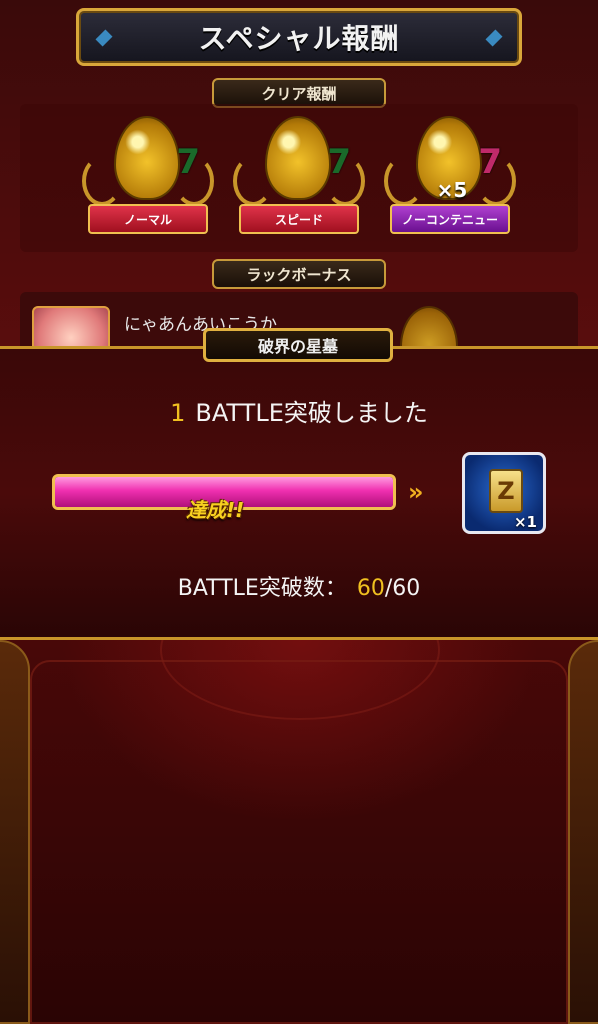 This screenshot has height=1024, width=598. Describe the element at coordinates (299, 219) in the screenshot. I see `reward-ribbon-label: スピード` at that location.